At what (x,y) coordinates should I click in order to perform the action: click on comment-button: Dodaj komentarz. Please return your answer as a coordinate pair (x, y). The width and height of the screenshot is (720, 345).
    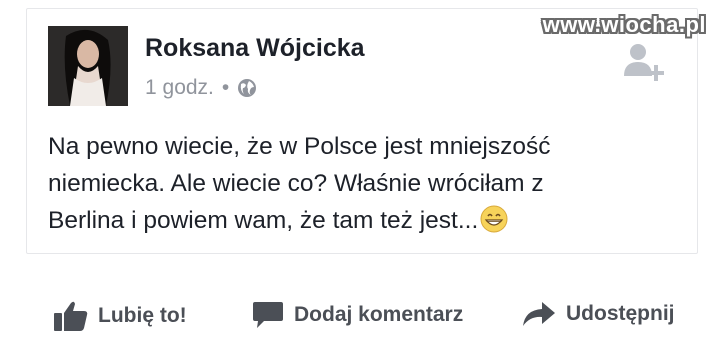
    Looking at the image, I should click on (357, 315).